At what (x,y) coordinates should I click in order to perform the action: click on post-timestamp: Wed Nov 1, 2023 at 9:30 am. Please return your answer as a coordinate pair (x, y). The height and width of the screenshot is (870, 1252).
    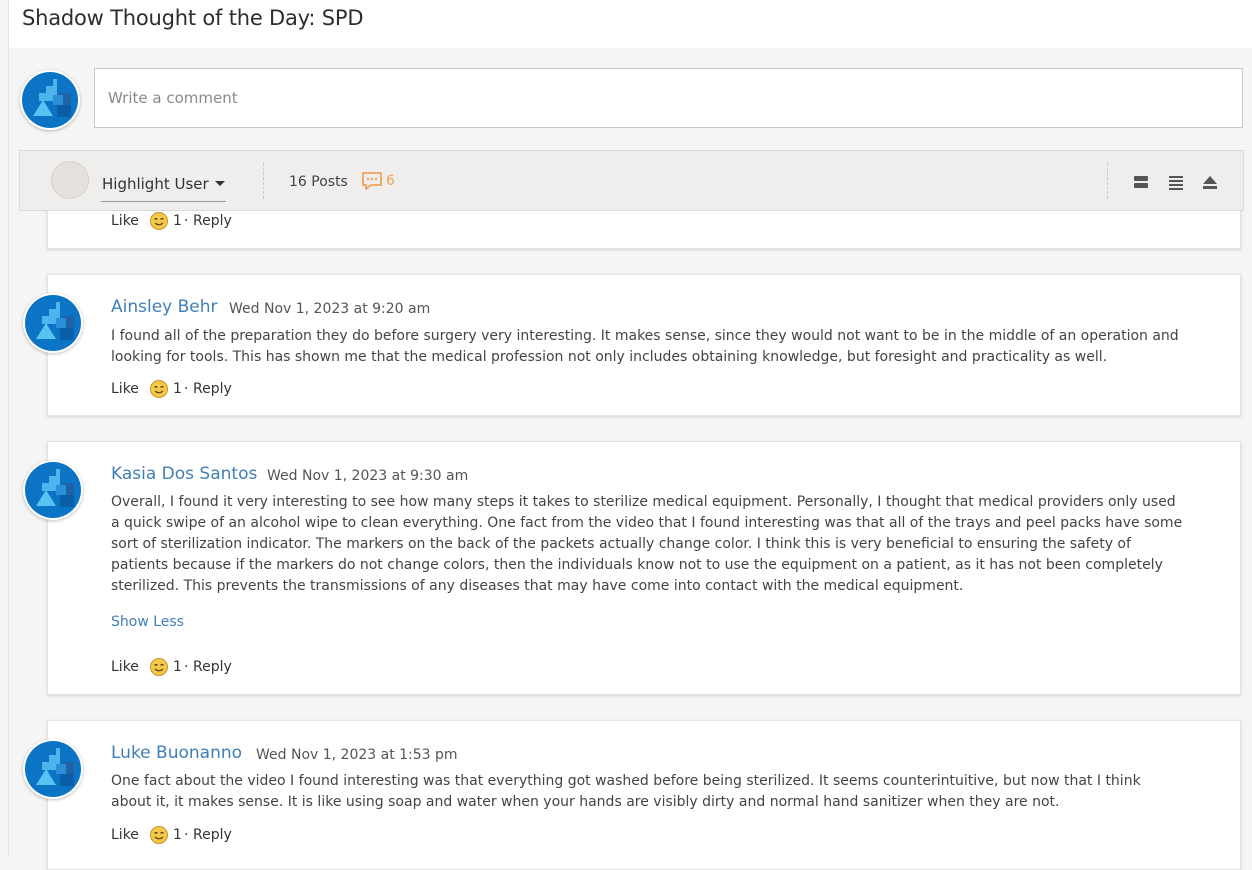
    Looking at the image, I should click on (368, 476).